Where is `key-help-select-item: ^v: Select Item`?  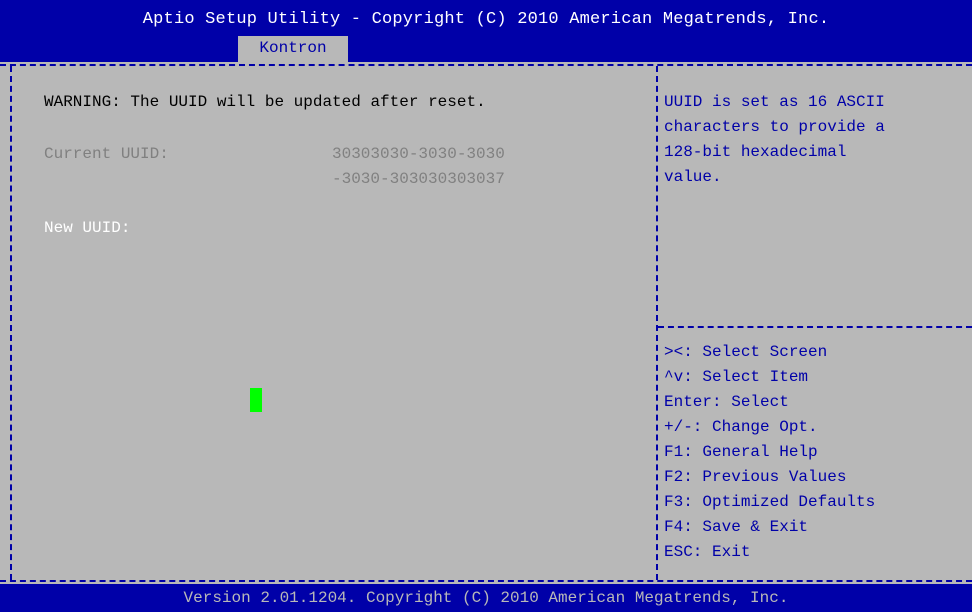
key-help-select-item: ^v: Select Item is located at coordinates (736, 377).